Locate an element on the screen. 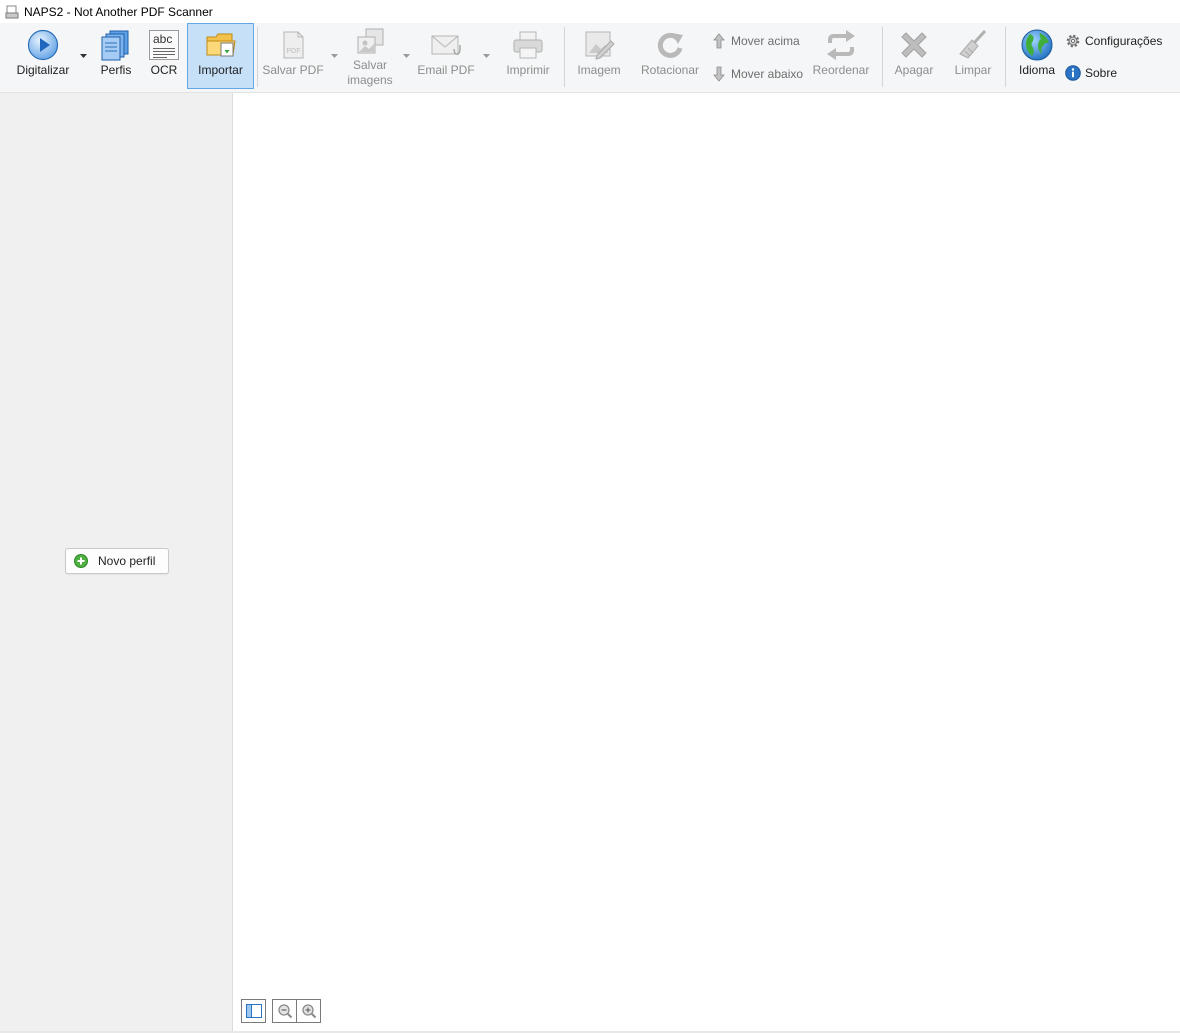 This screenshot has height=1033, width=1180. app-icon is located at coordinates (12, 11).